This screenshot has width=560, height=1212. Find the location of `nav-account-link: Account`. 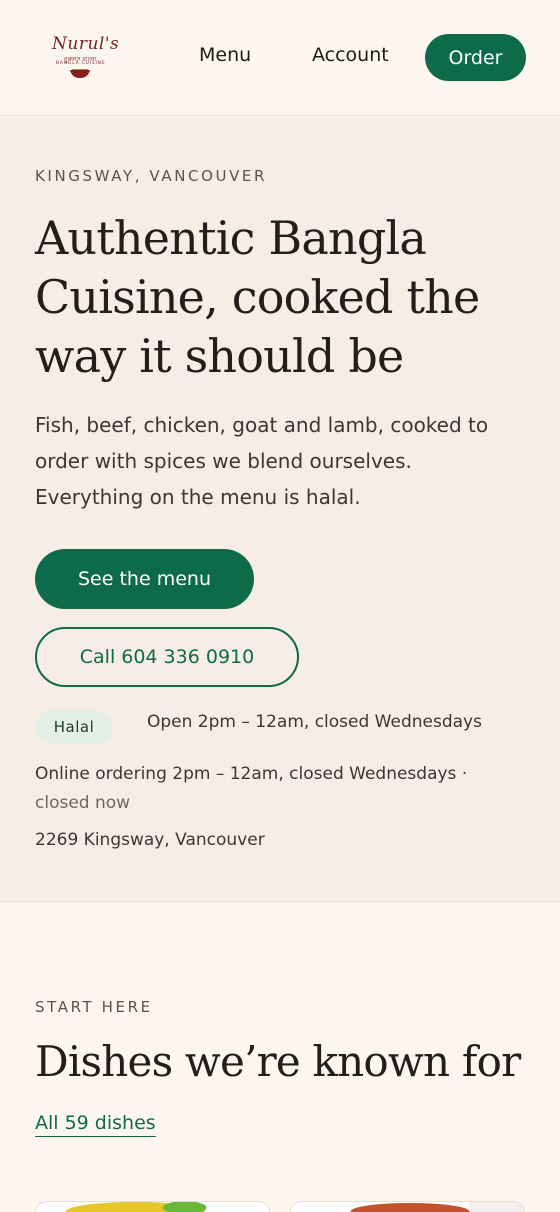

nav-account-link: Account is located at coordinates (350, 55).